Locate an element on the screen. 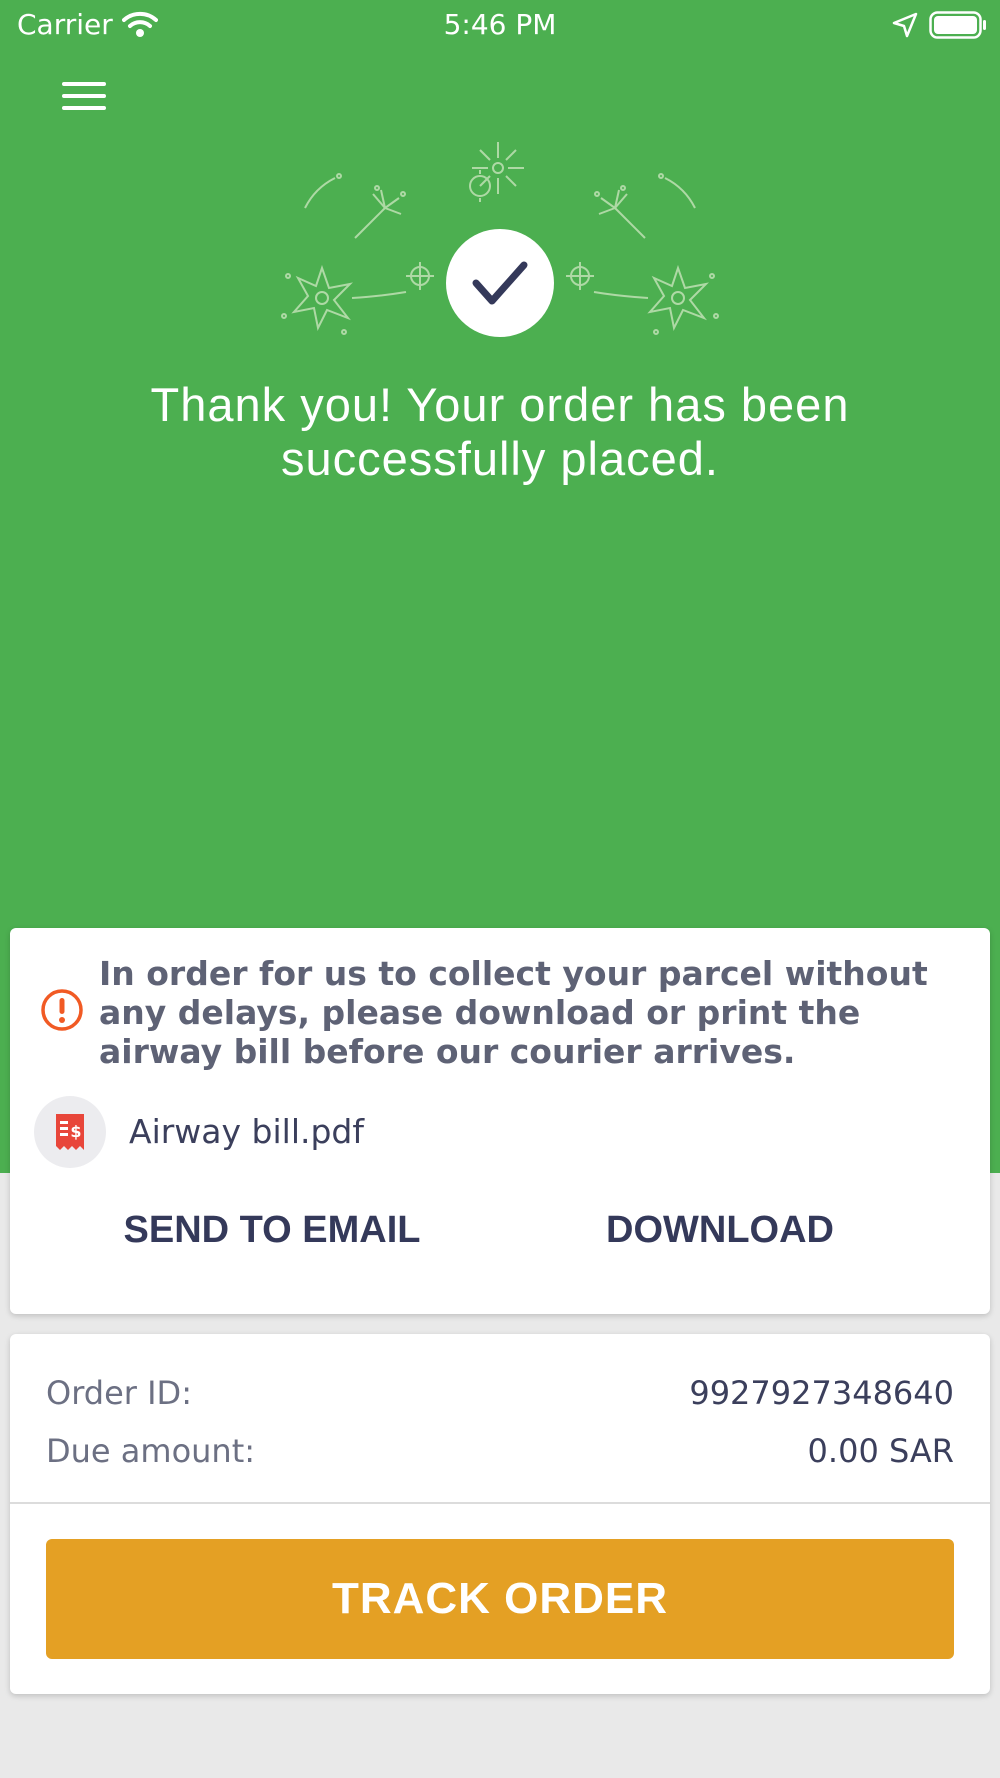 This screenshot has width=1000, height=1778. order-id-label: Order ID: is located at coordinates (119, 1393).